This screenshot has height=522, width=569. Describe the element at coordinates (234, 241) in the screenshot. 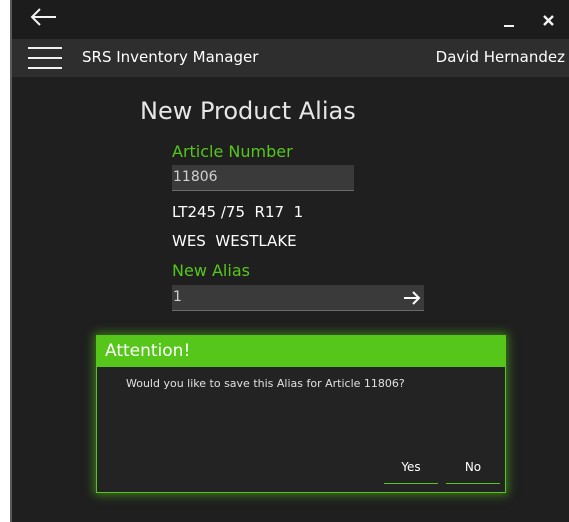

I see `product-brand-text: WES WESTLAKE` at that location.